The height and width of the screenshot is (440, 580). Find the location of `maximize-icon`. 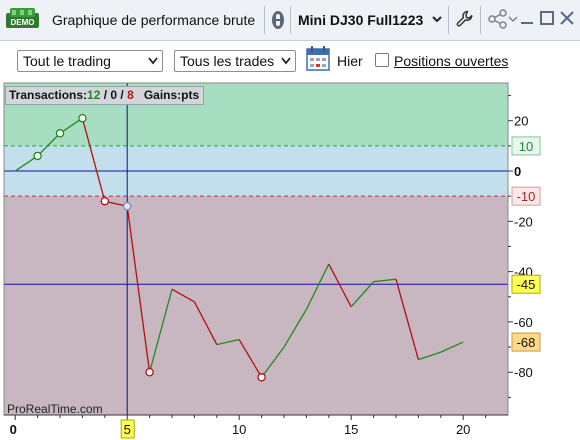

maximize-icon is located at coordinates (547, 18).